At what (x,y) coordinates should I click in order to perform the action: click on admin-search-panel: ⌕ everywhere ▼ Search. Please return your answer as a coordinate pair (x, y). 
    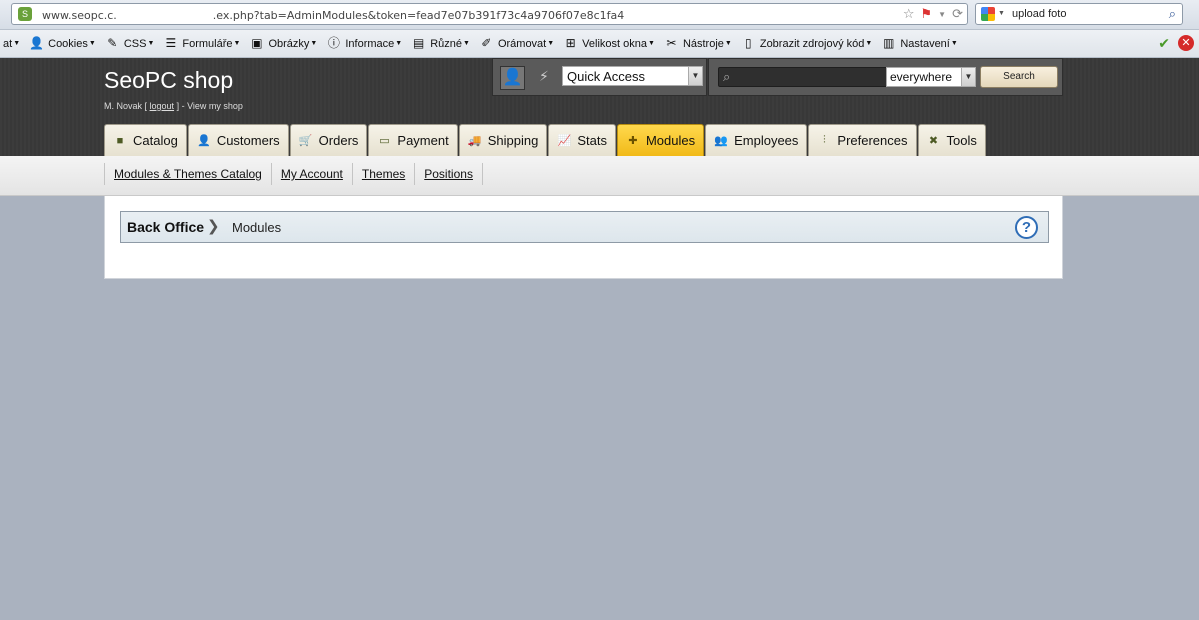
    Looking at the image, I should click on (885, 77).